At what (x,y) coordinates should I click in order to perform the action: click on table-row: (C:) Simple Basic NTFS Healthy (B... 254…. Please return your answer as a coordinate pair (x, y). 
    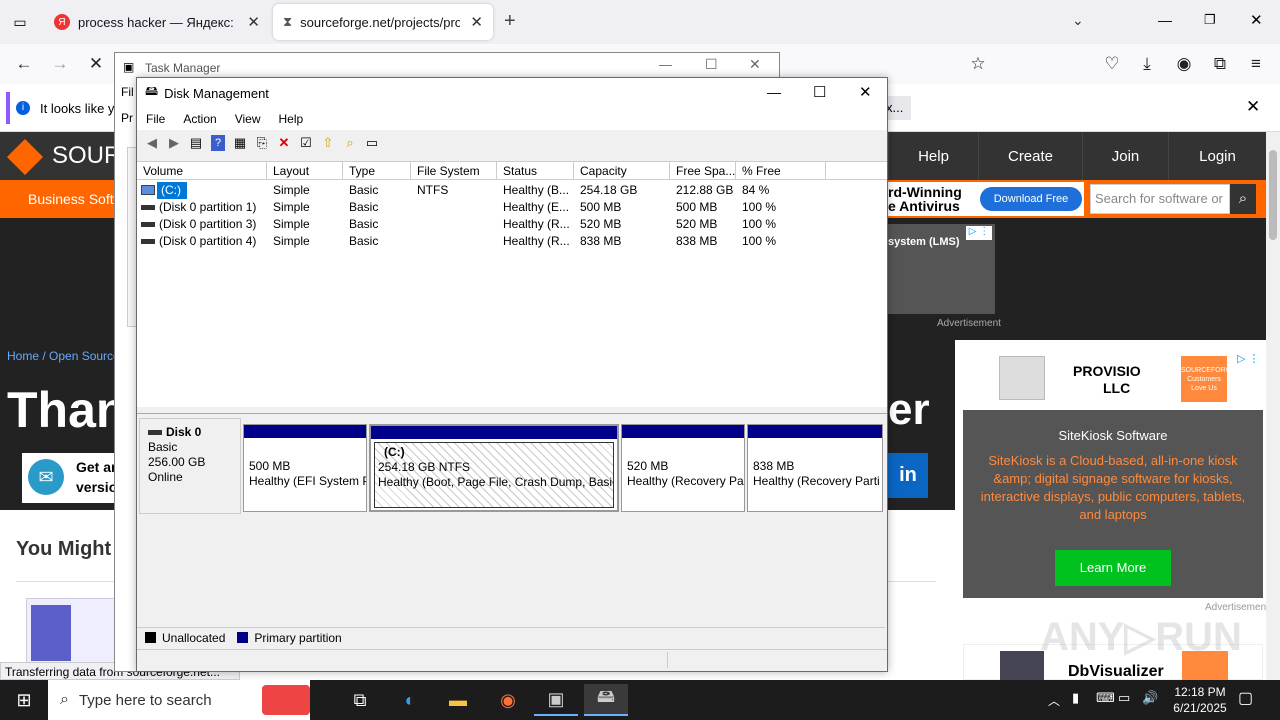
    Looking at the image, I should click on (512, 190).